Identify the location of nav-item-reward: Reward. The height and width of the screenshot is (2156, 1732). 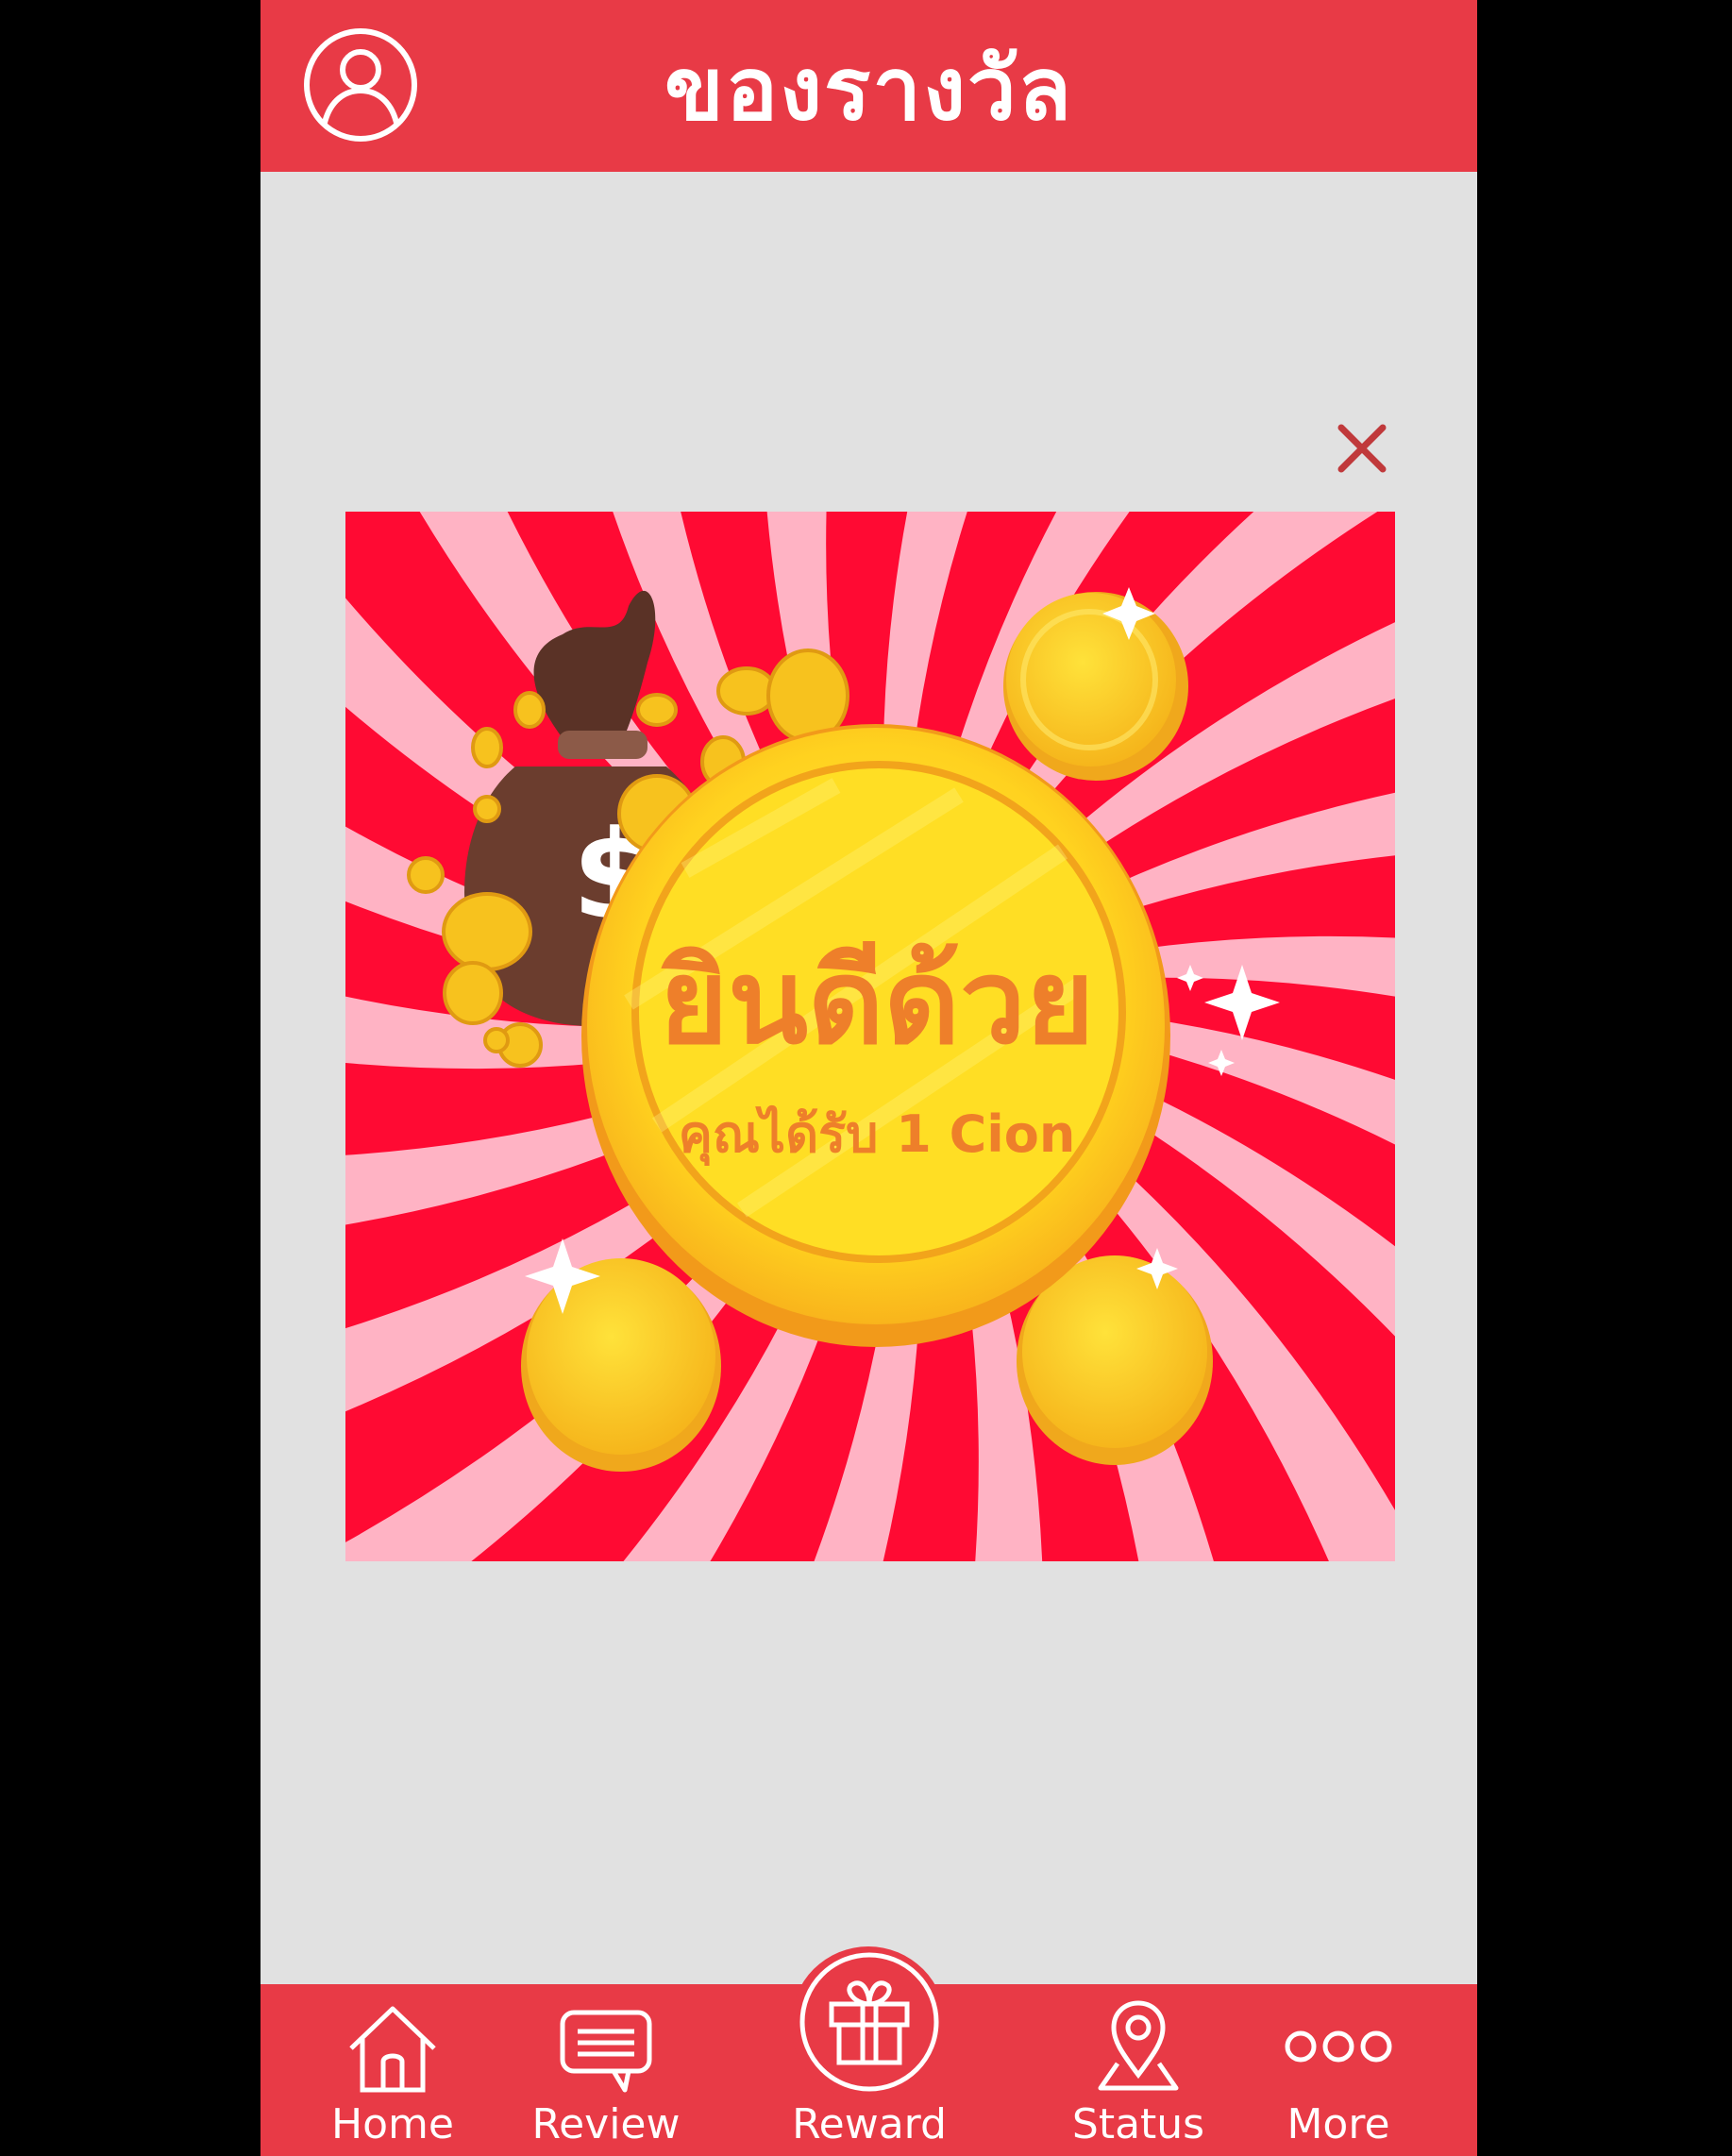
(869, 2054).